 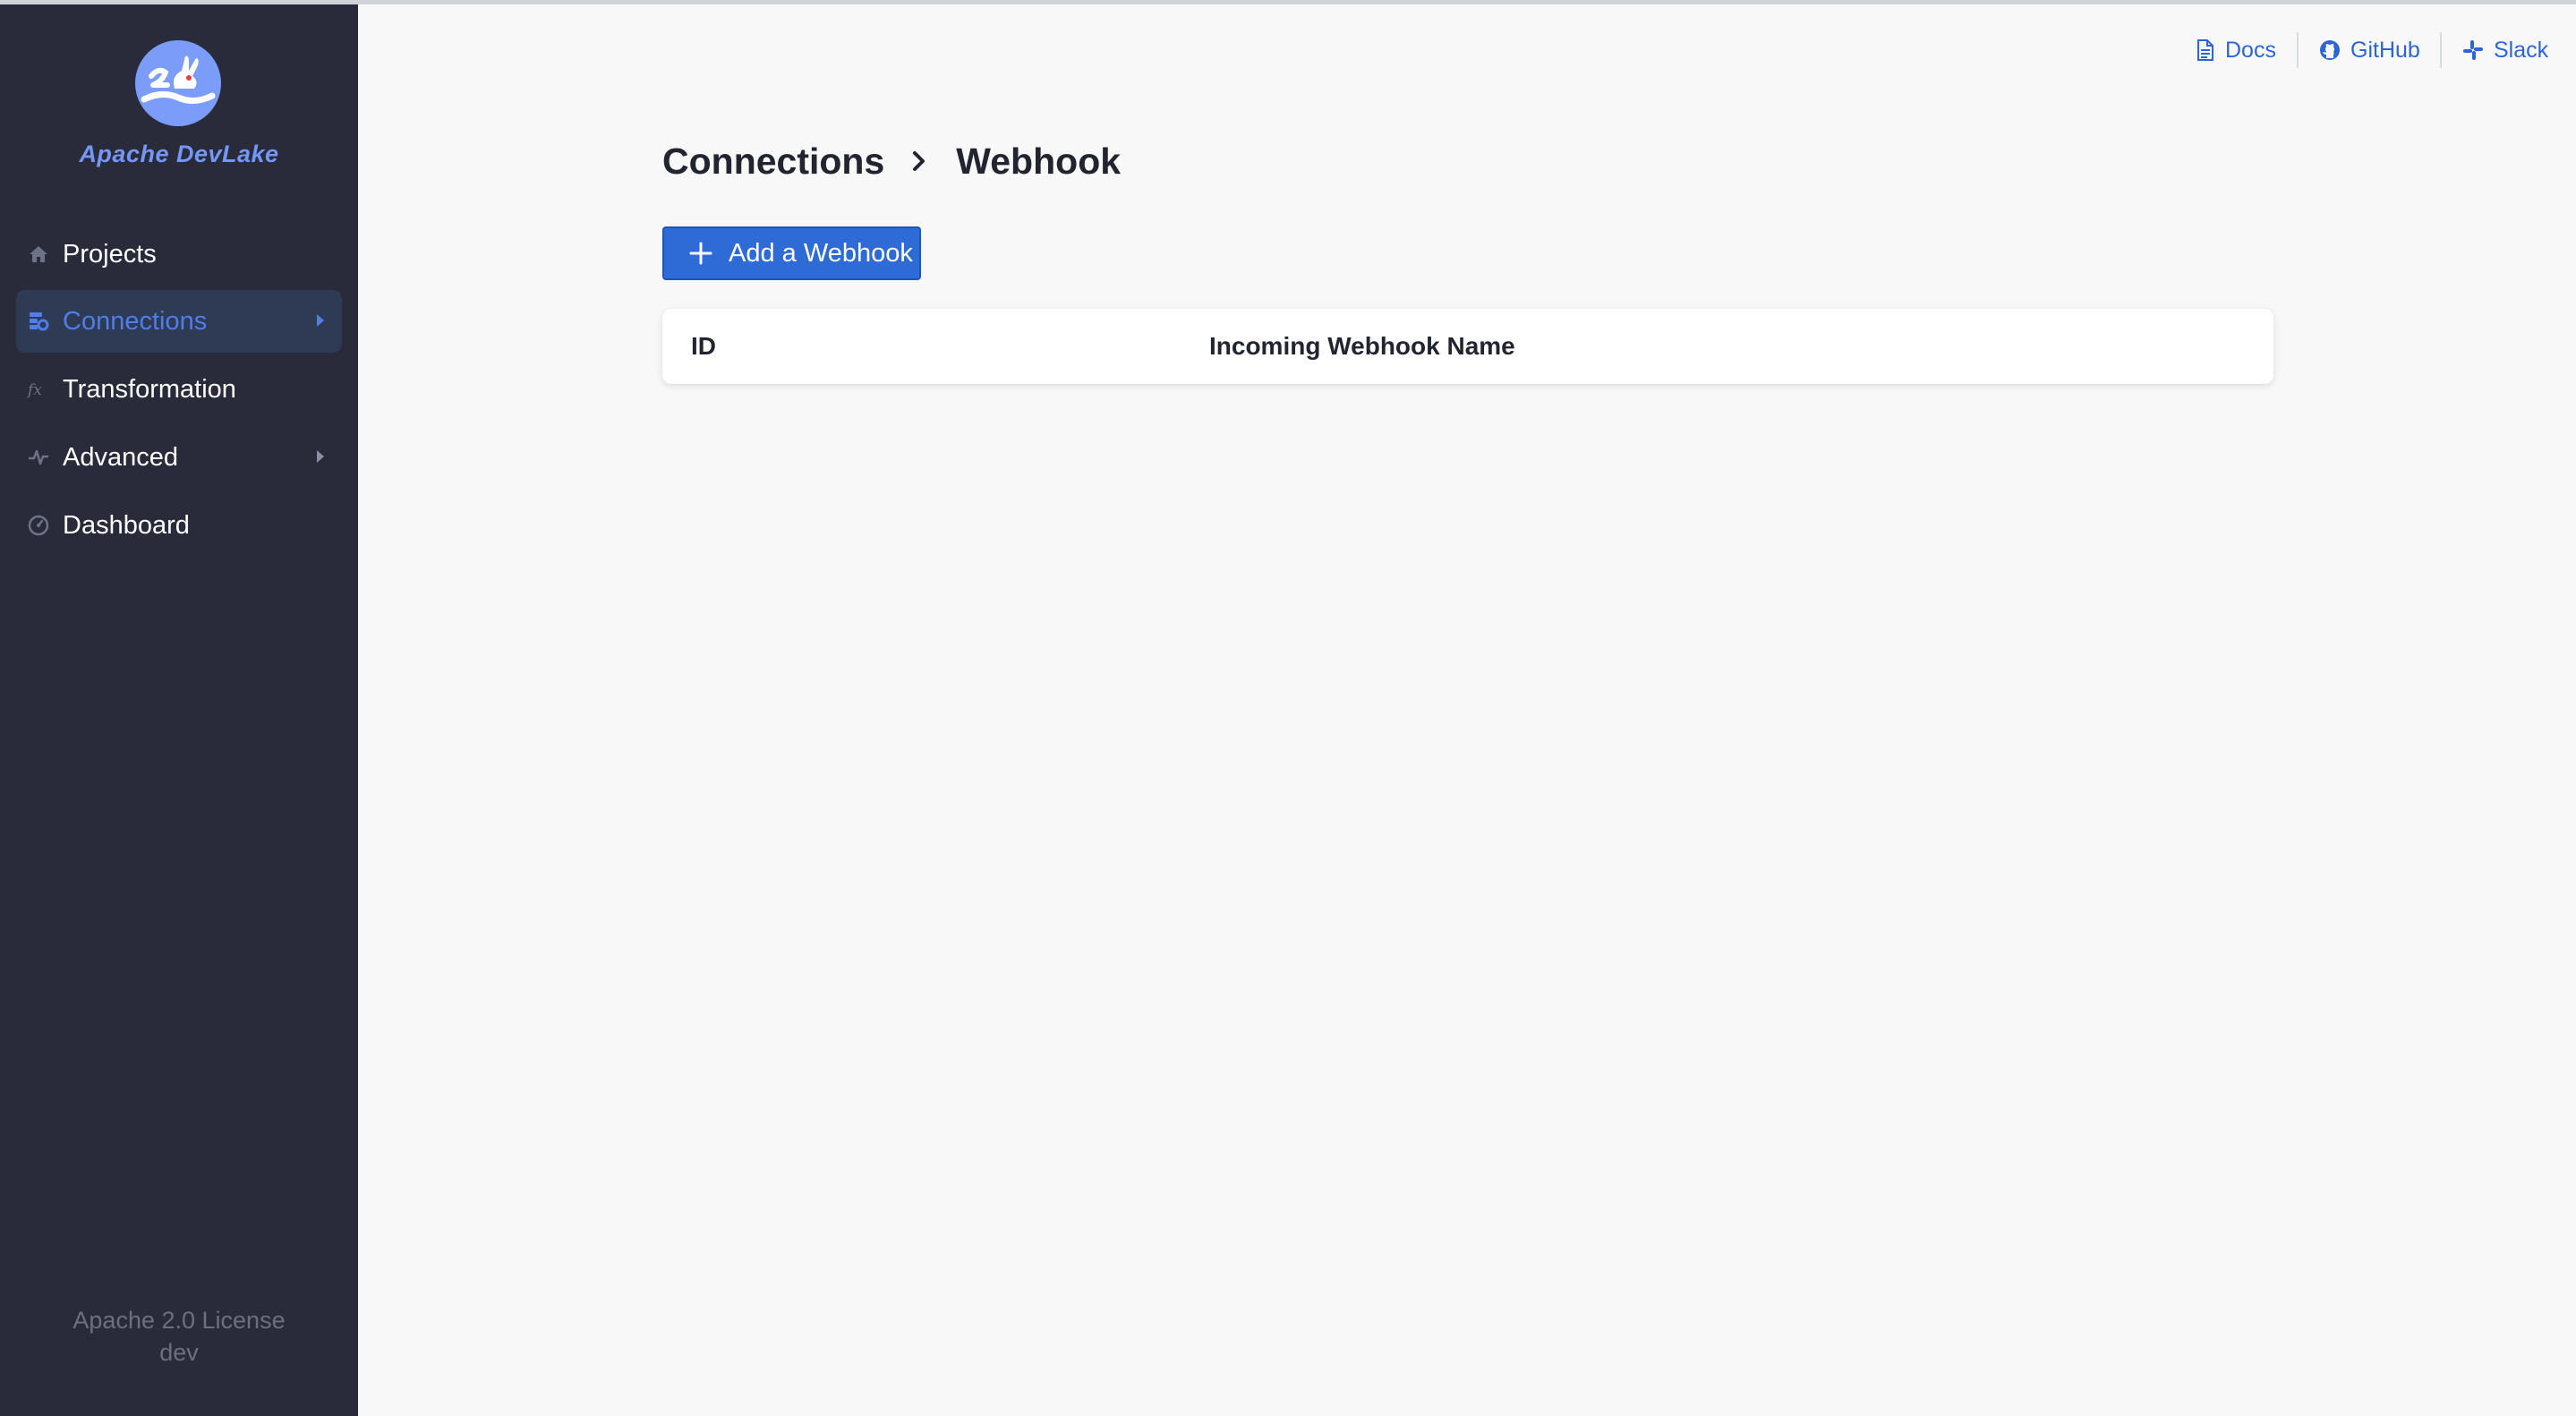 I want to click on github-link: GitHub, so click(x=2369, y=50).